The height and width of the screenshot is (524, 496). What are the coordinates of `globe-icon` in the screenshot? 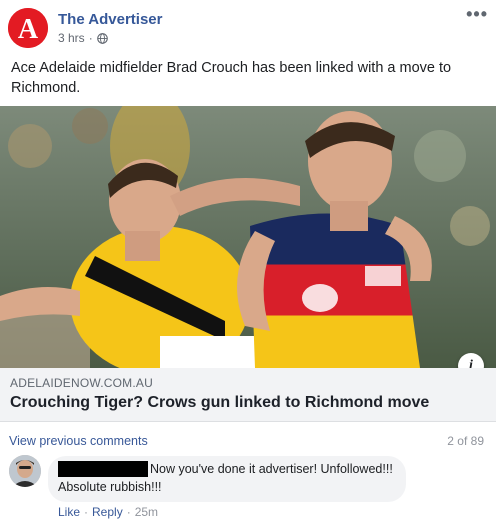 It's located at (102, 38).